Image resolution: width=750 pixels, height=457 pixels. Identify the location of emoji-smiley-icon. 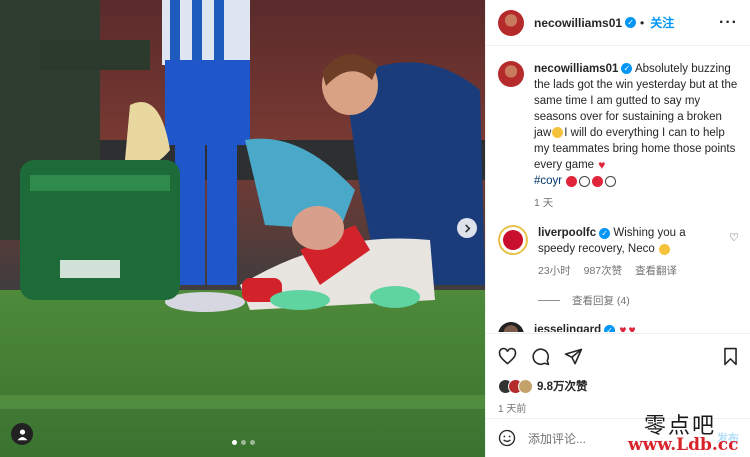
(507, 438).